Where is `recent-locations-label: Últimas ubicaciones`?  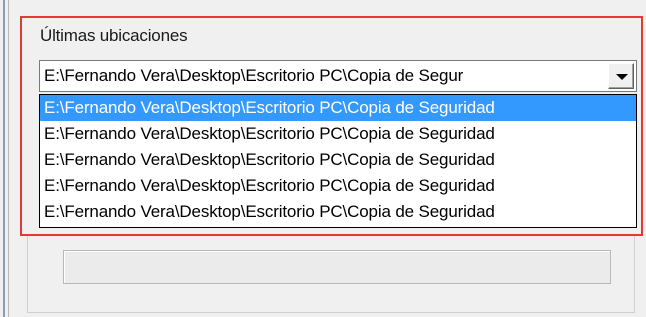 recent-locations-label: Últimas ubicaciones is located at coordinates (114, 35).